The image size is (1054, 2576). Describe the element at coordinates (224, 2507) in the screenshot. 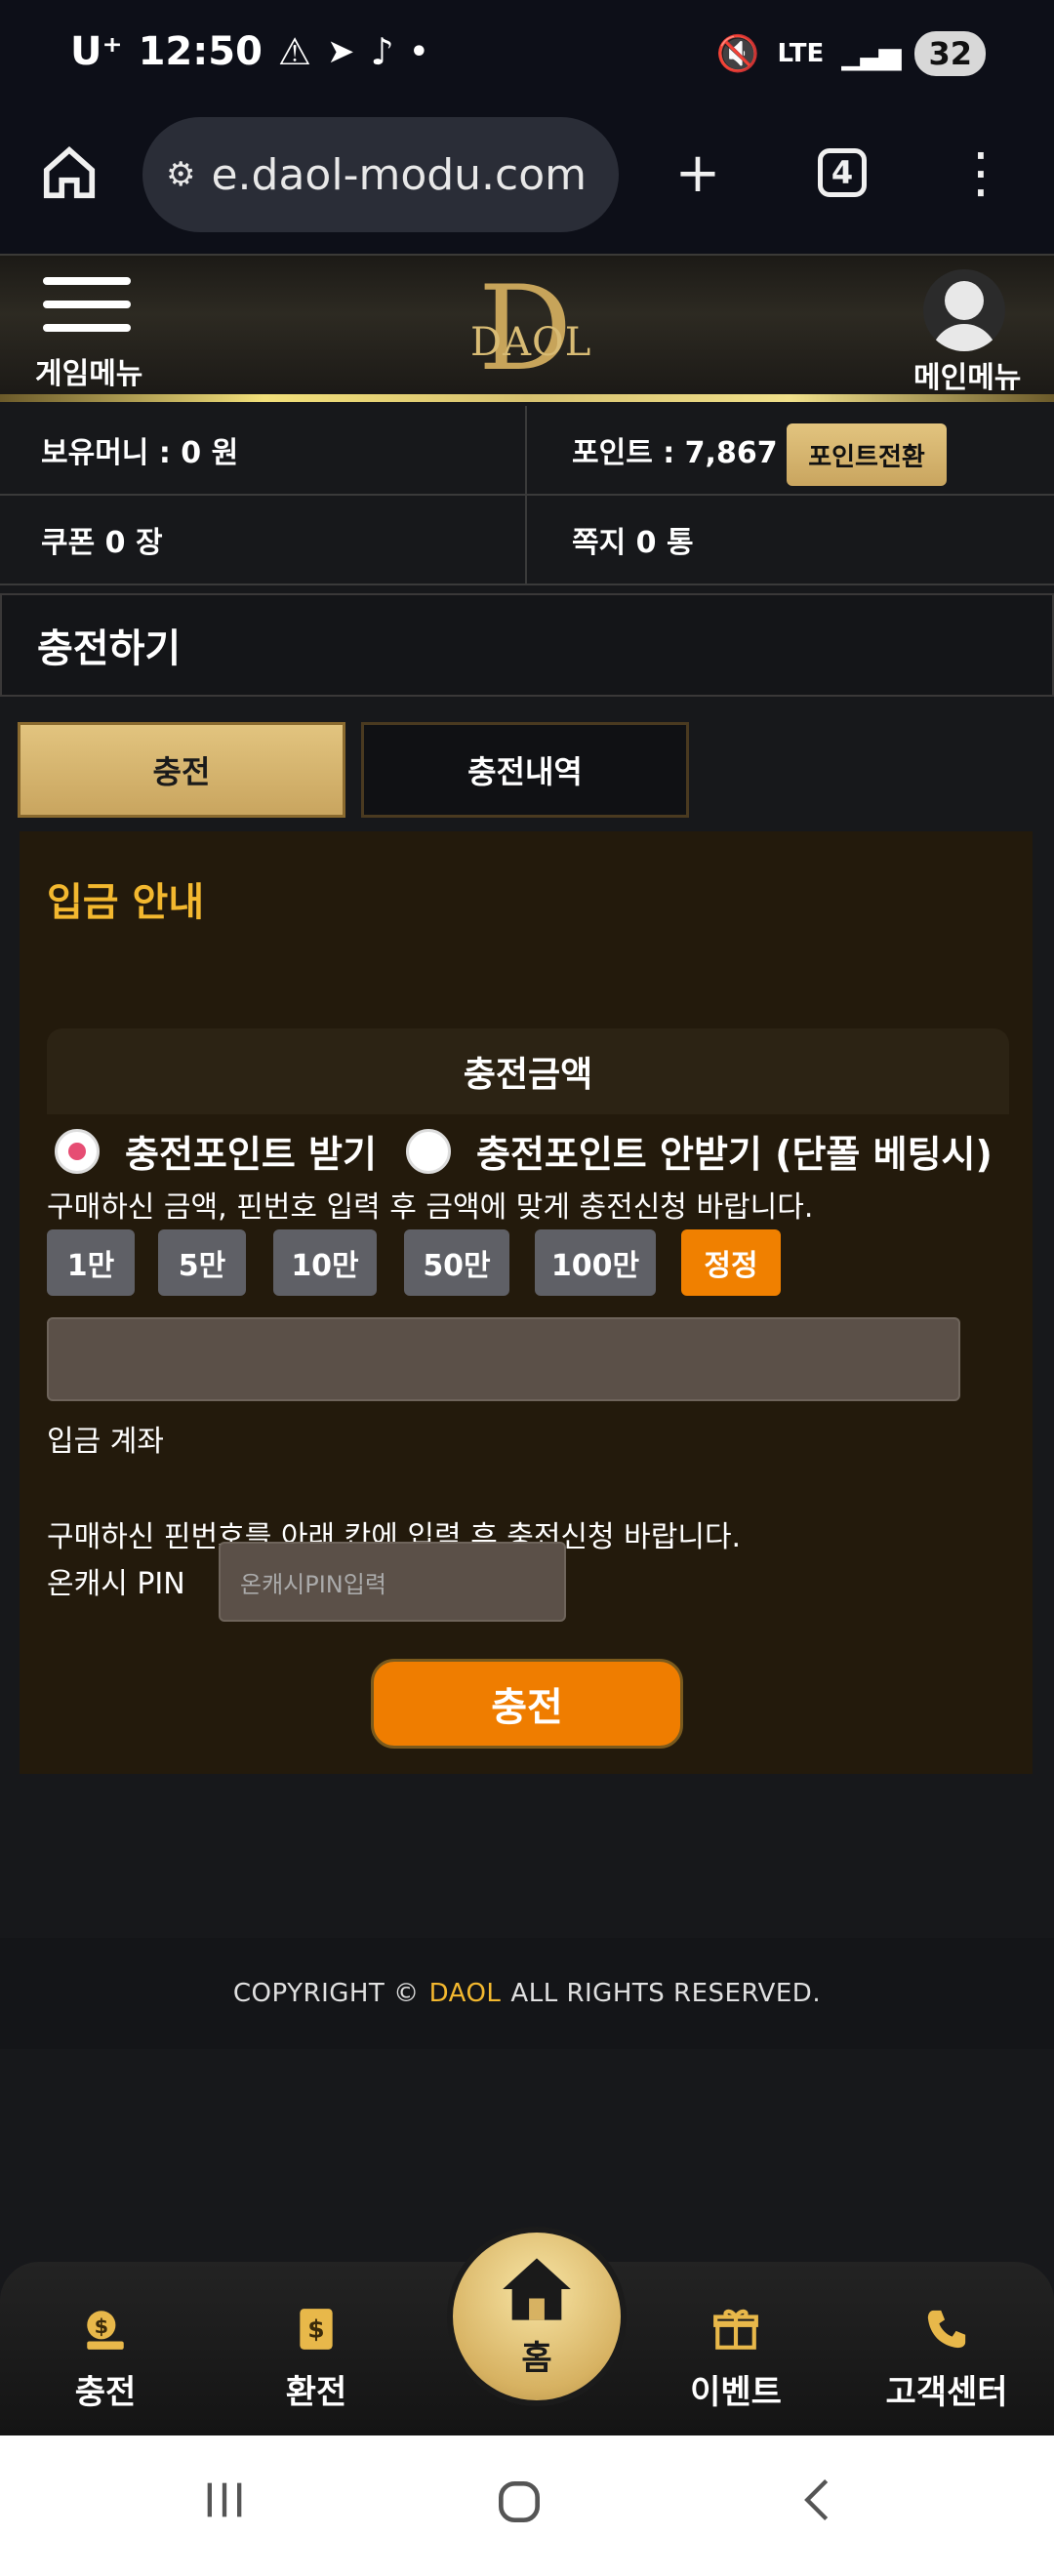

I see `recent-apps-icon` at that location.